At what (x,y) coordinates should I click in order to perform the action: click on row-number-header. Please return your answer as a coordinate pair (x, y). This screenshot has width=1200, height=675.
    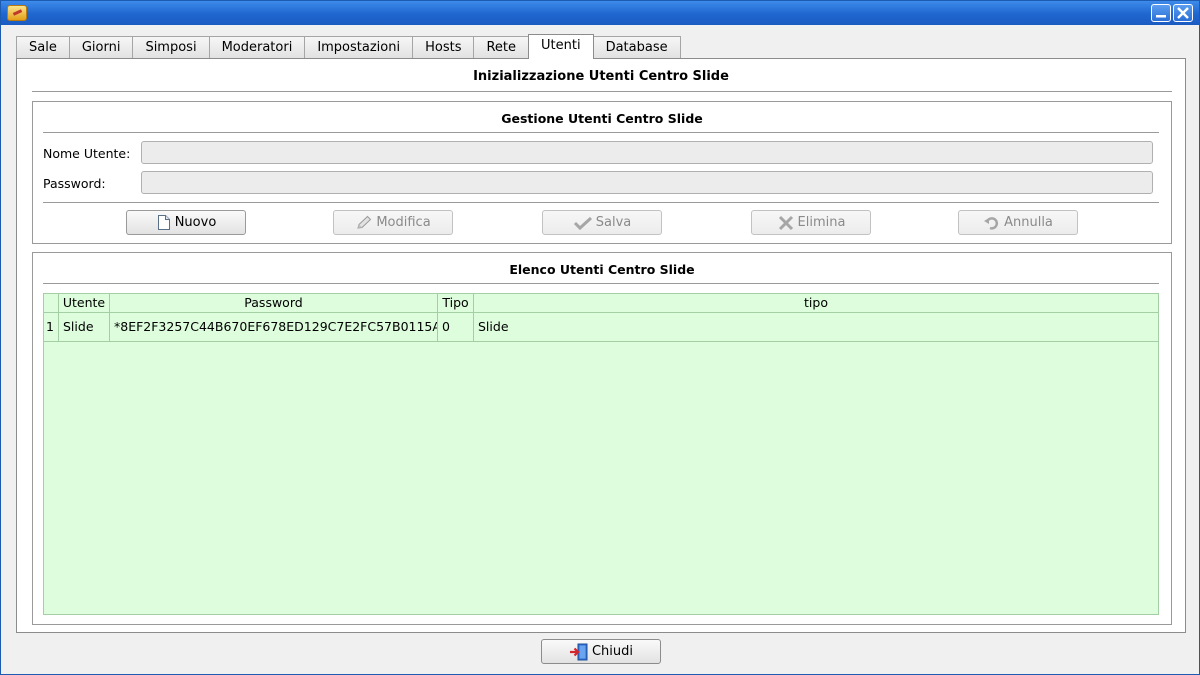
    Looking at the image, I should click on (51, 303).